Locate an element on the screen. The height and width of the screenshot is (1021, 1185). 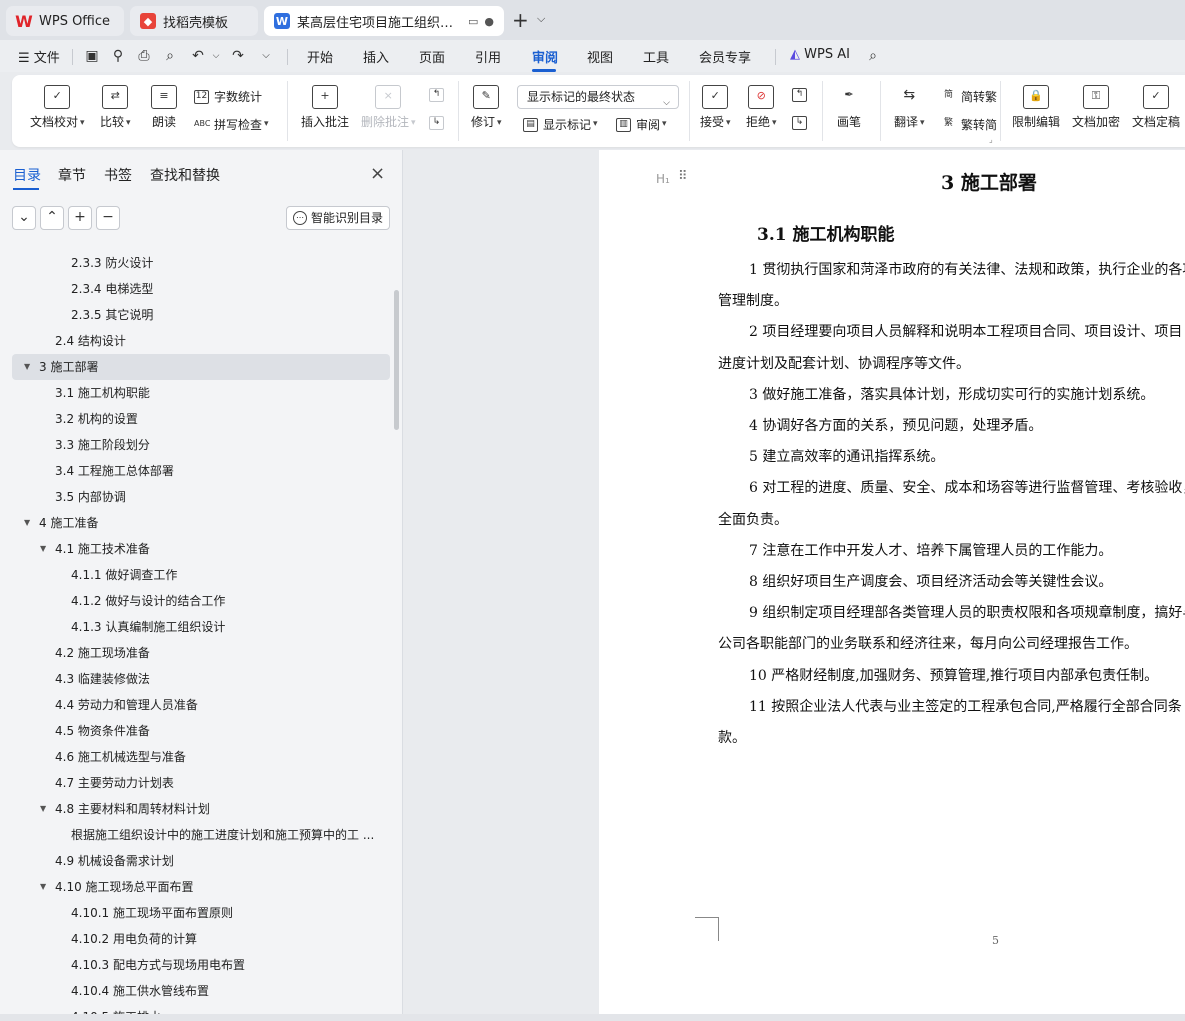
read-aloud-button: ≡ 朗读 is located at coordinates (164, 107).